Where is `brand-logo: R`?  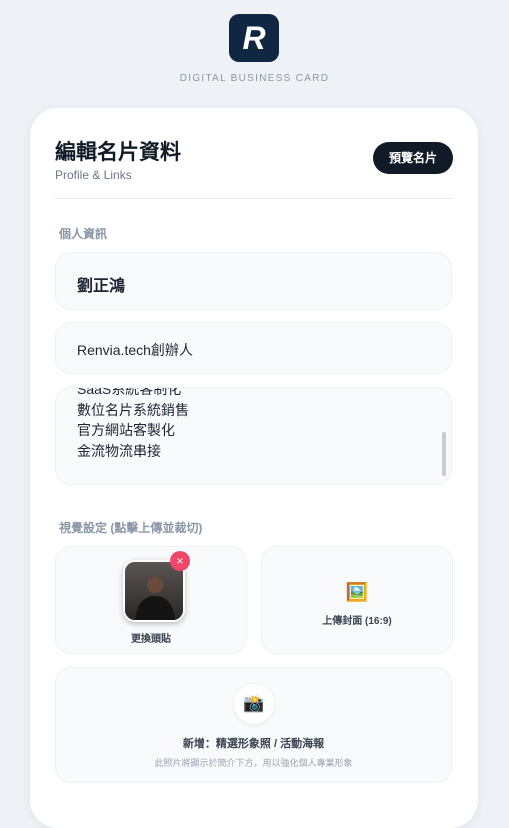
brand-logo: R is located at coordinates (254, 38).